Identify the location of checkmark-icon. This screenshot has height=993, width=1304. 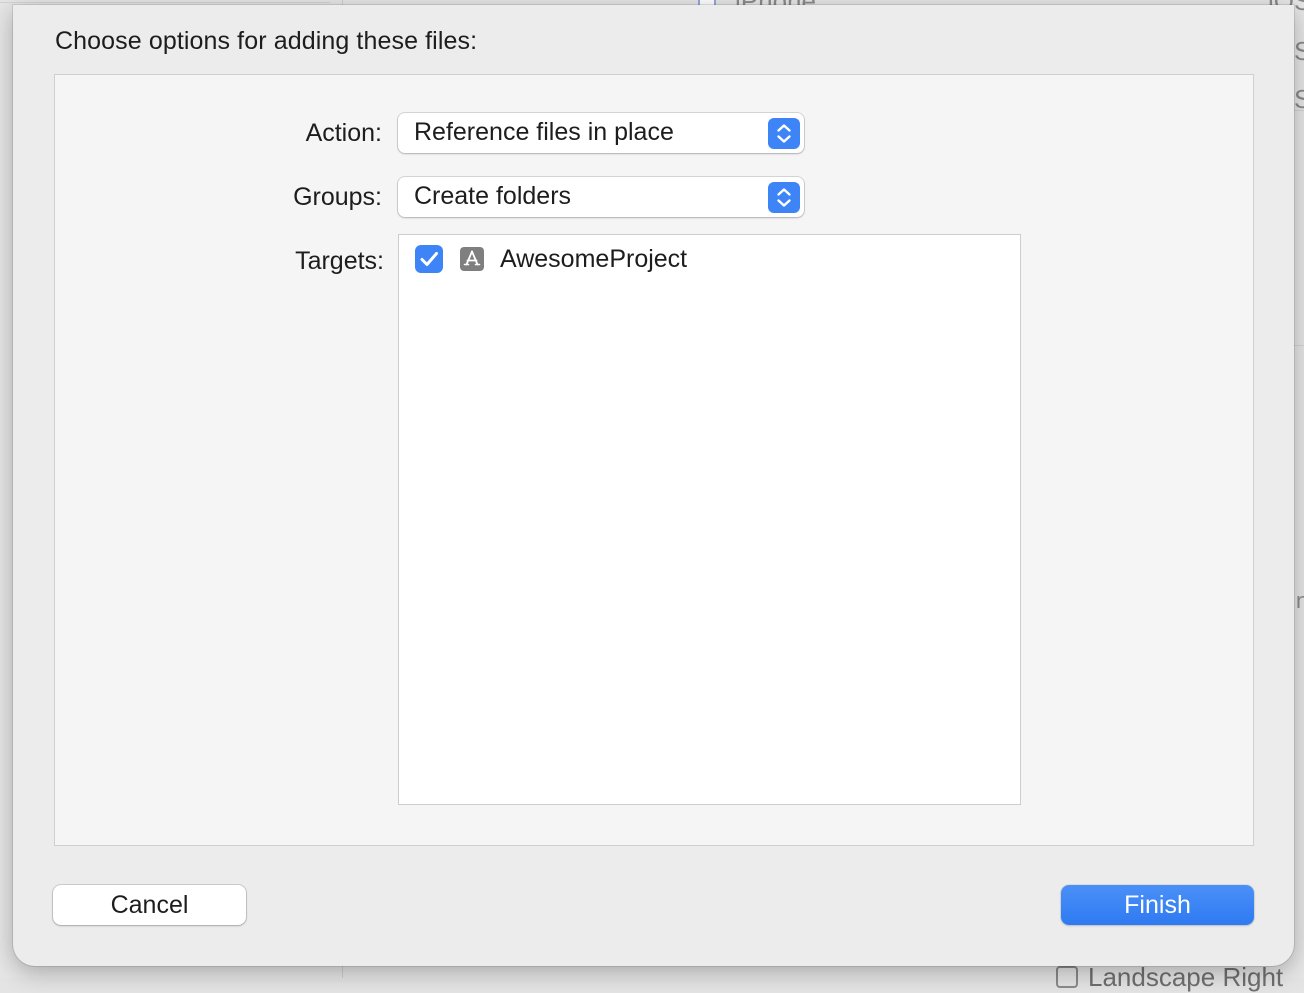
(429, 259).